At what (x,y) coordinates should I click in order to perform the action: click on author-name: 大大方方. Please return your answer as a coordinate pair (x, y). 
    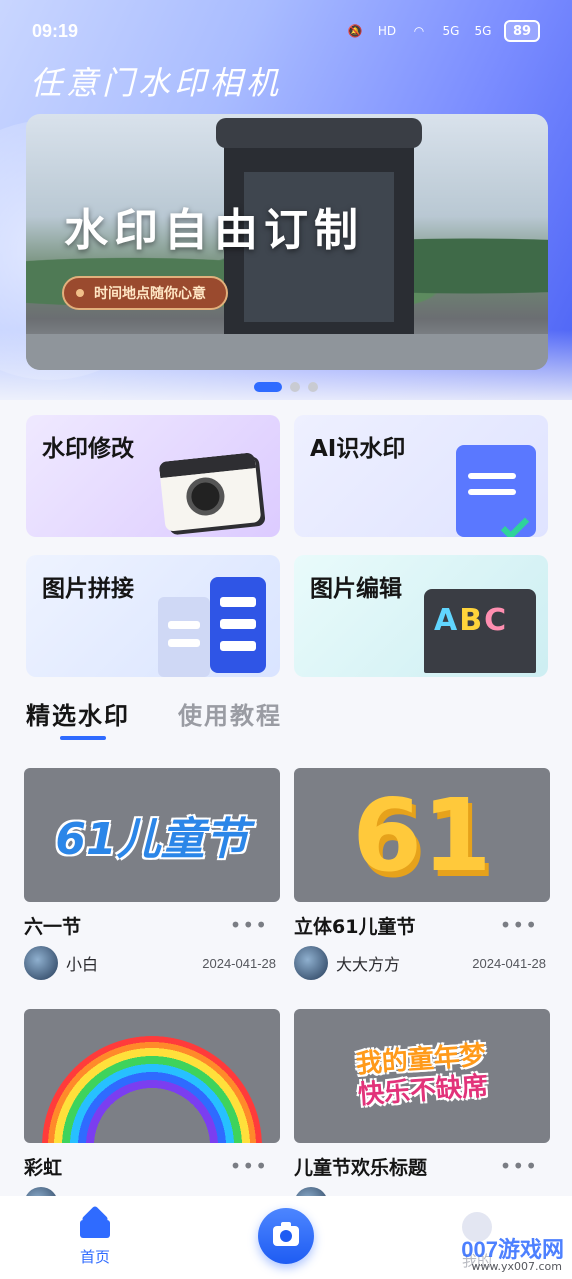
    Looking at the image, I should click on (368, 964).